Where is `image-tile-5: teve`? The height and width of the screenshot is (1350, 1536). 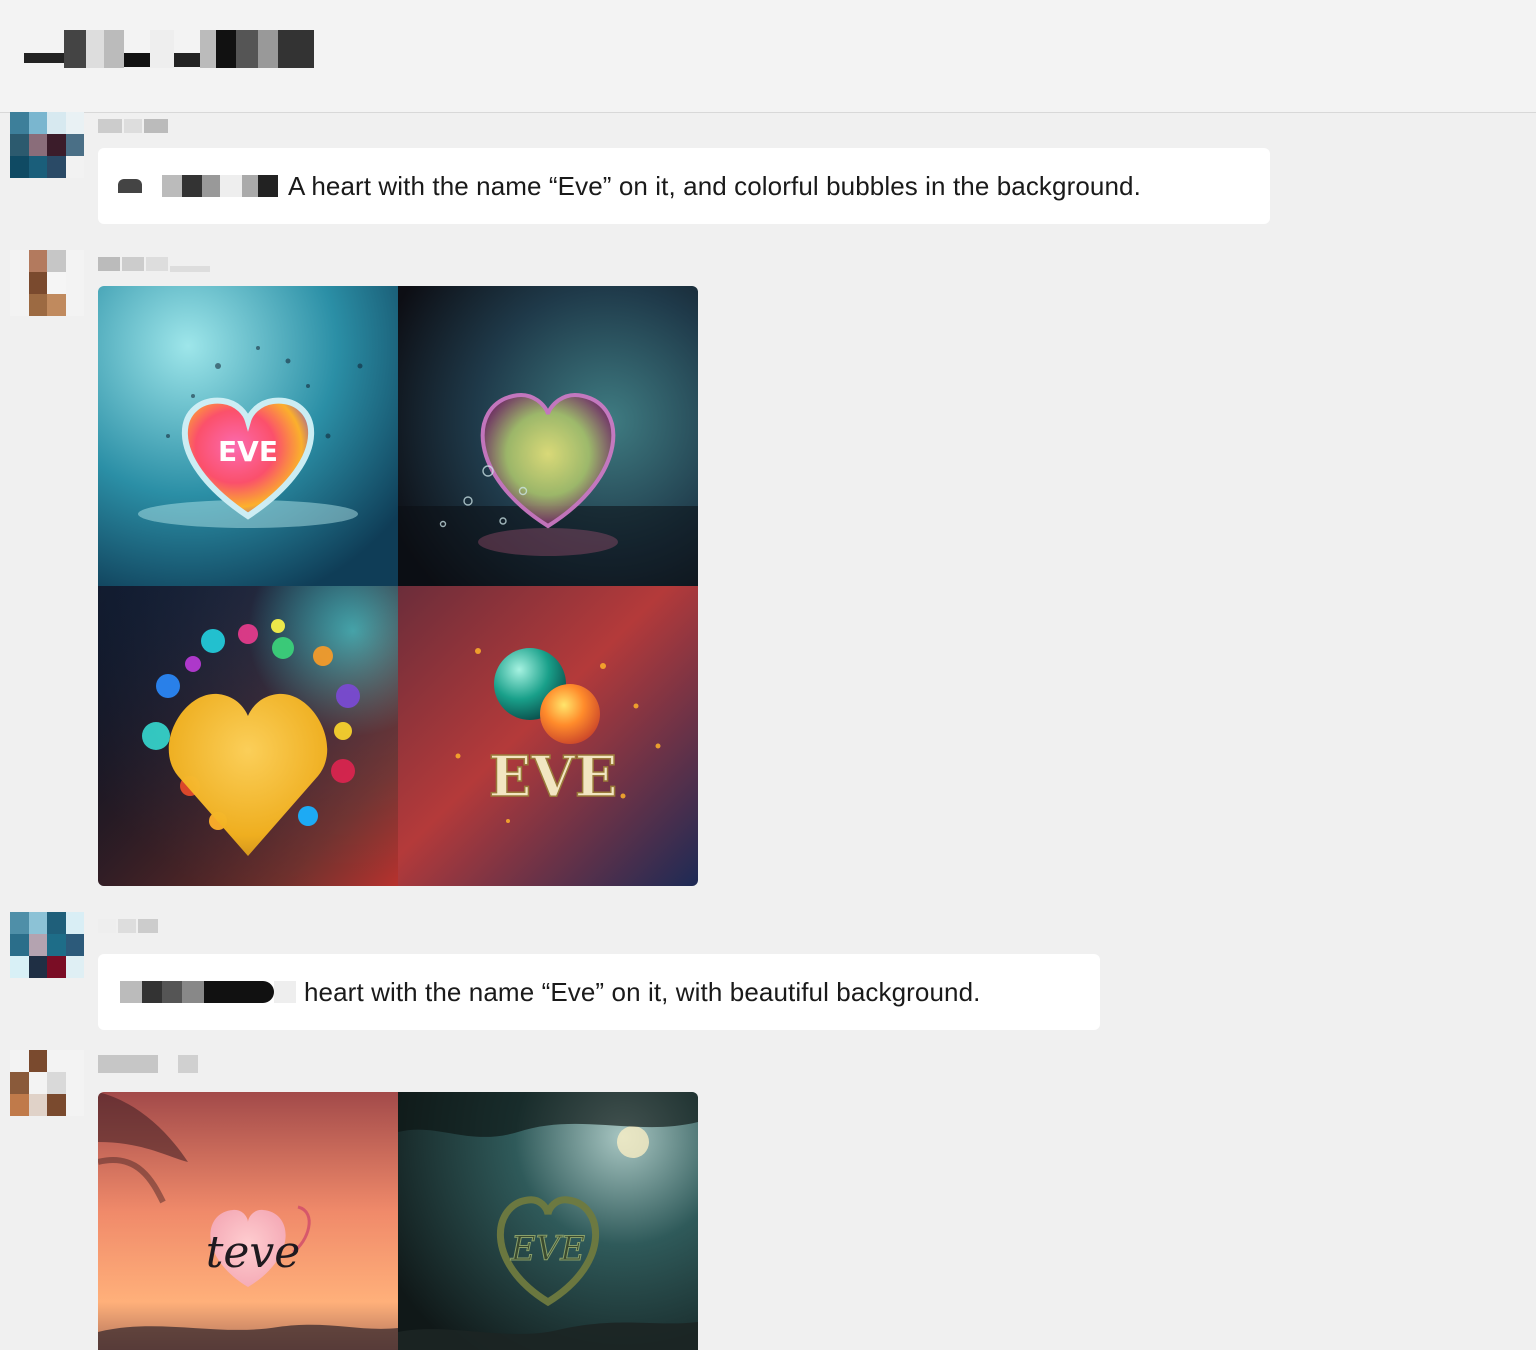
image-tile-5: teve is located at coordinates (248, 1221).